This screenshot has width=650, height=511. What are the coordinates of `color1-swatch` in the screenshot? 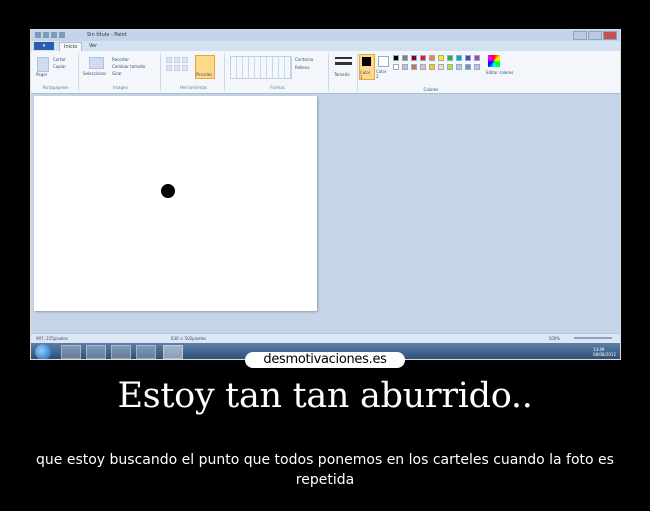 It's located at (366, 61).